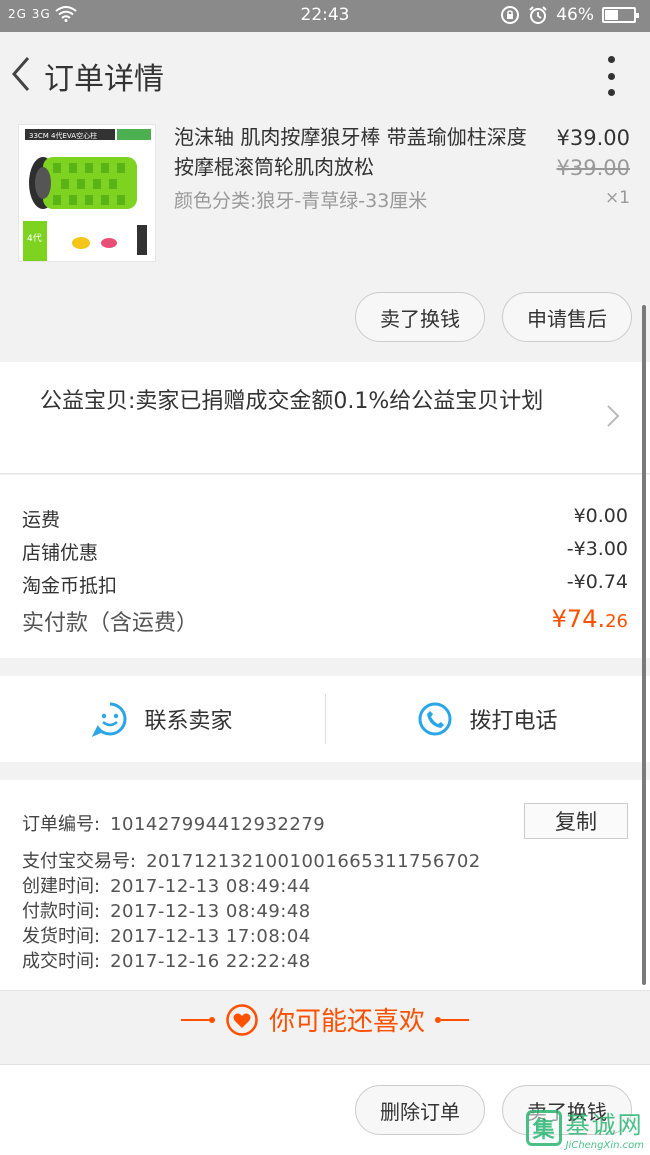 The width and height of the screenshot is (650, 1155). Describe the element at coordinates (620, 15) in the screenshot. I see `battery-icon` at that location.